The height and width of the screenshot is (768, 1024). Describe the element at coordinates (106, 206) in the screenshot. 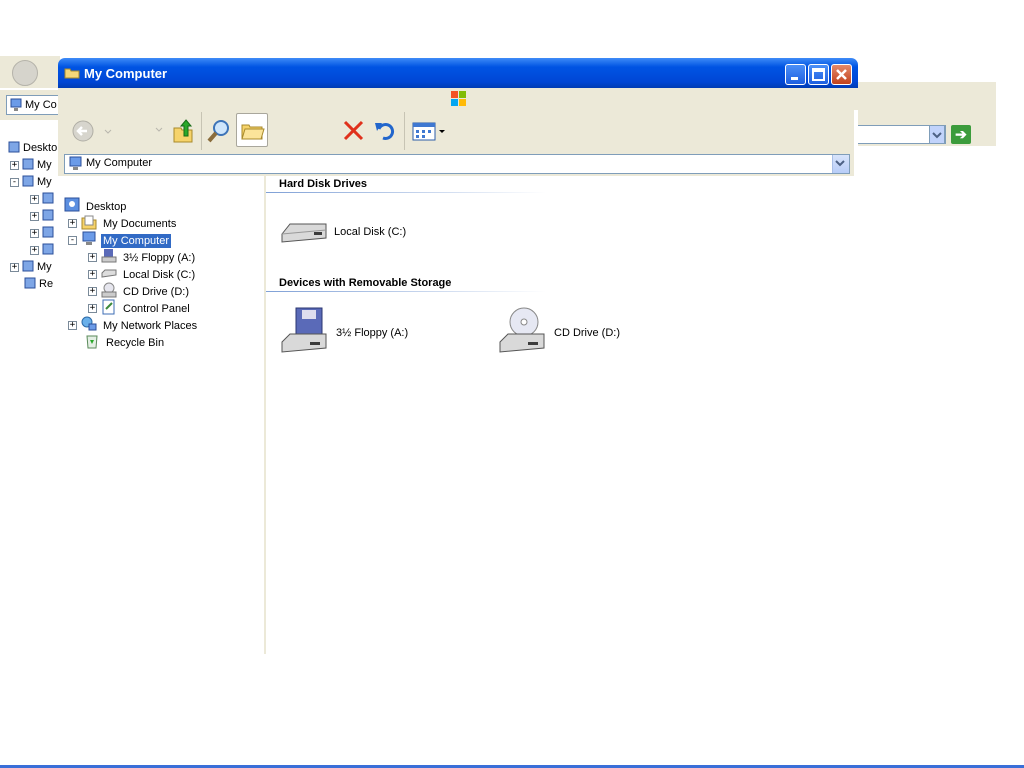

I see `tree-label-desktop: Desktop` at that location.